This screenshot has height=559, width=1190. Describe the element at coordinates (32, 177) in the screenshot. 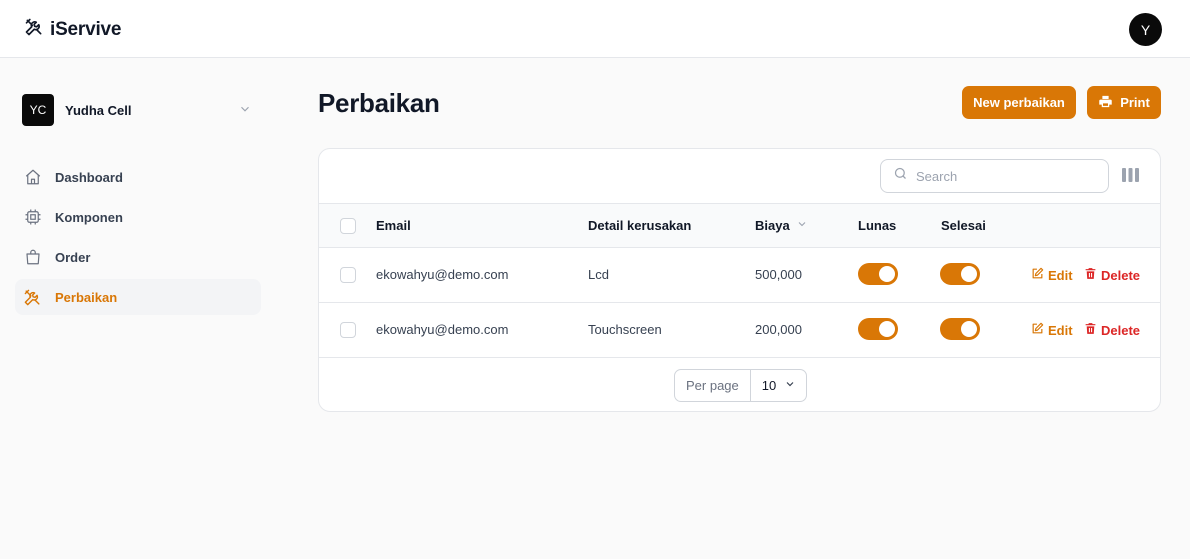

I see `home-icon` at that location.